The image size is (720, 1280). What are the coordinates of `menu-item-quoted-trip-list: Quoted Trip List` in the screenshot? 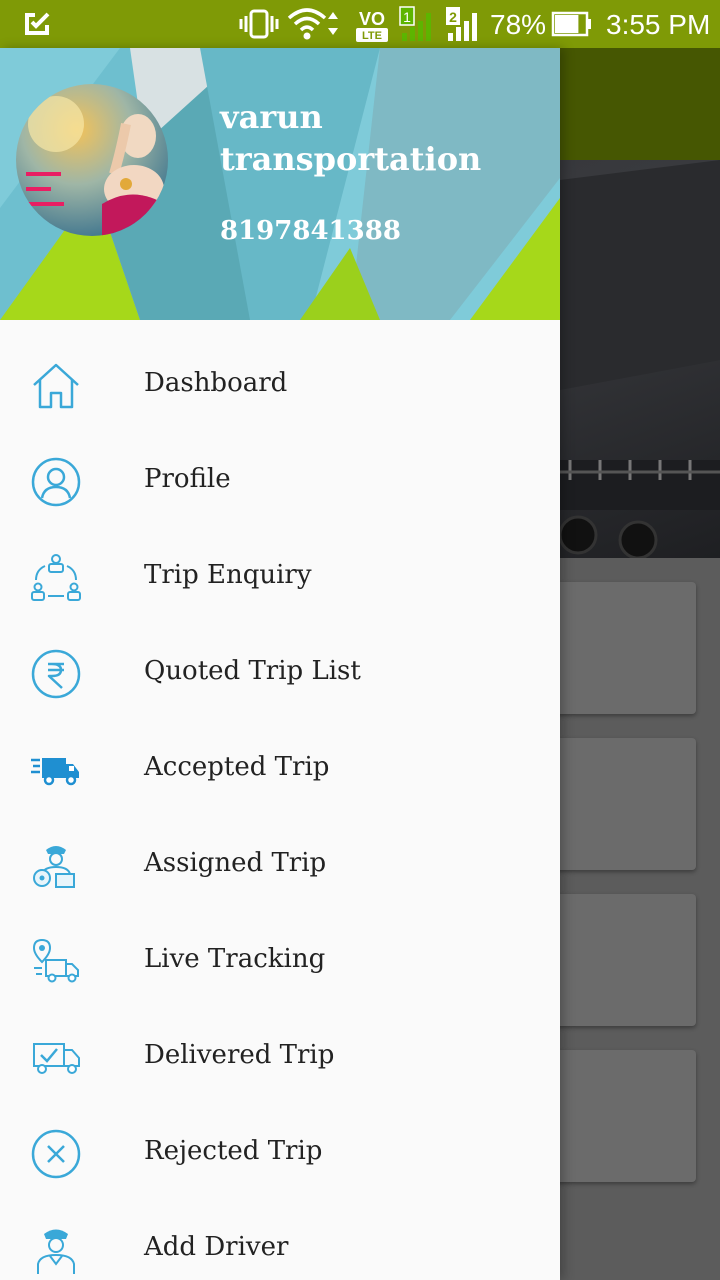 It's located at (280, 674).